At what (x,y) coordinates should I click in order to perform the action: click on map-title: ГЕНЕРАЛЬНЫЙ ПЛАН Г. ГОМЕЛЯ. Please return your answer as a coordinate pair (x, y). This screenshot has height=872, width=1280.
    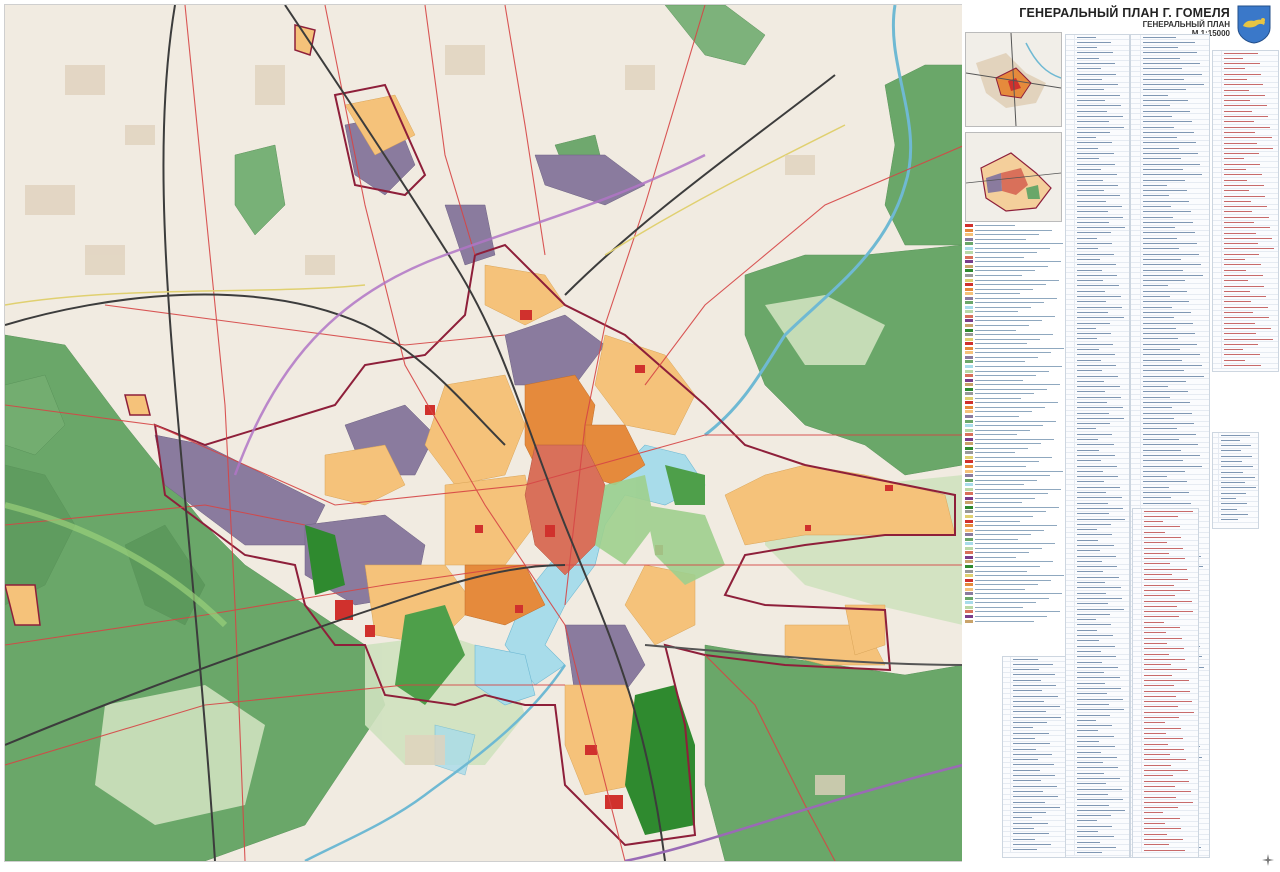
    Looking at the image, I should click on (1124, 13).